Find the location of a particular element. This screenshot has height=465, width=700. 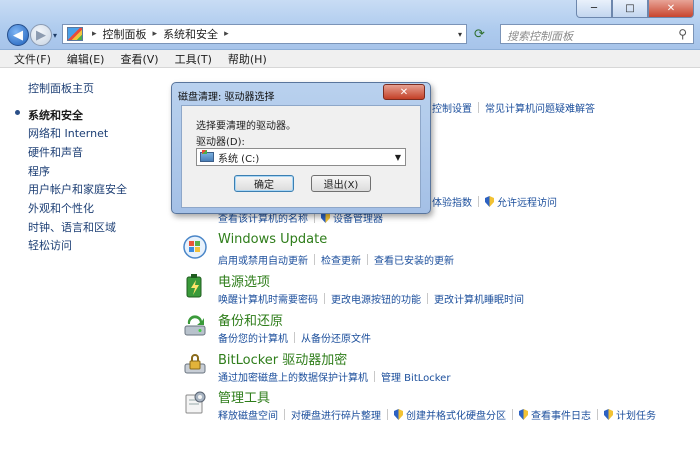

minimize-button: ─ is located at coordinates (594, 9).